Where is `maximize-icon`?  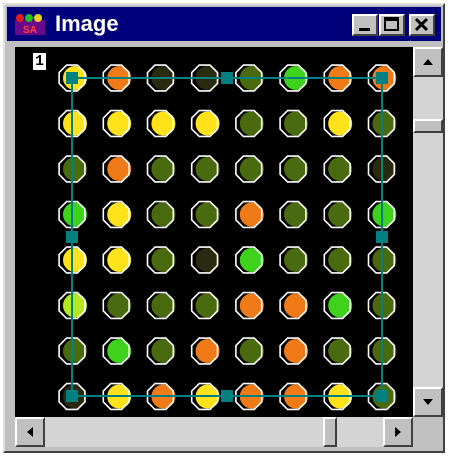 maximize-icon is located at coordinates (391, 24).